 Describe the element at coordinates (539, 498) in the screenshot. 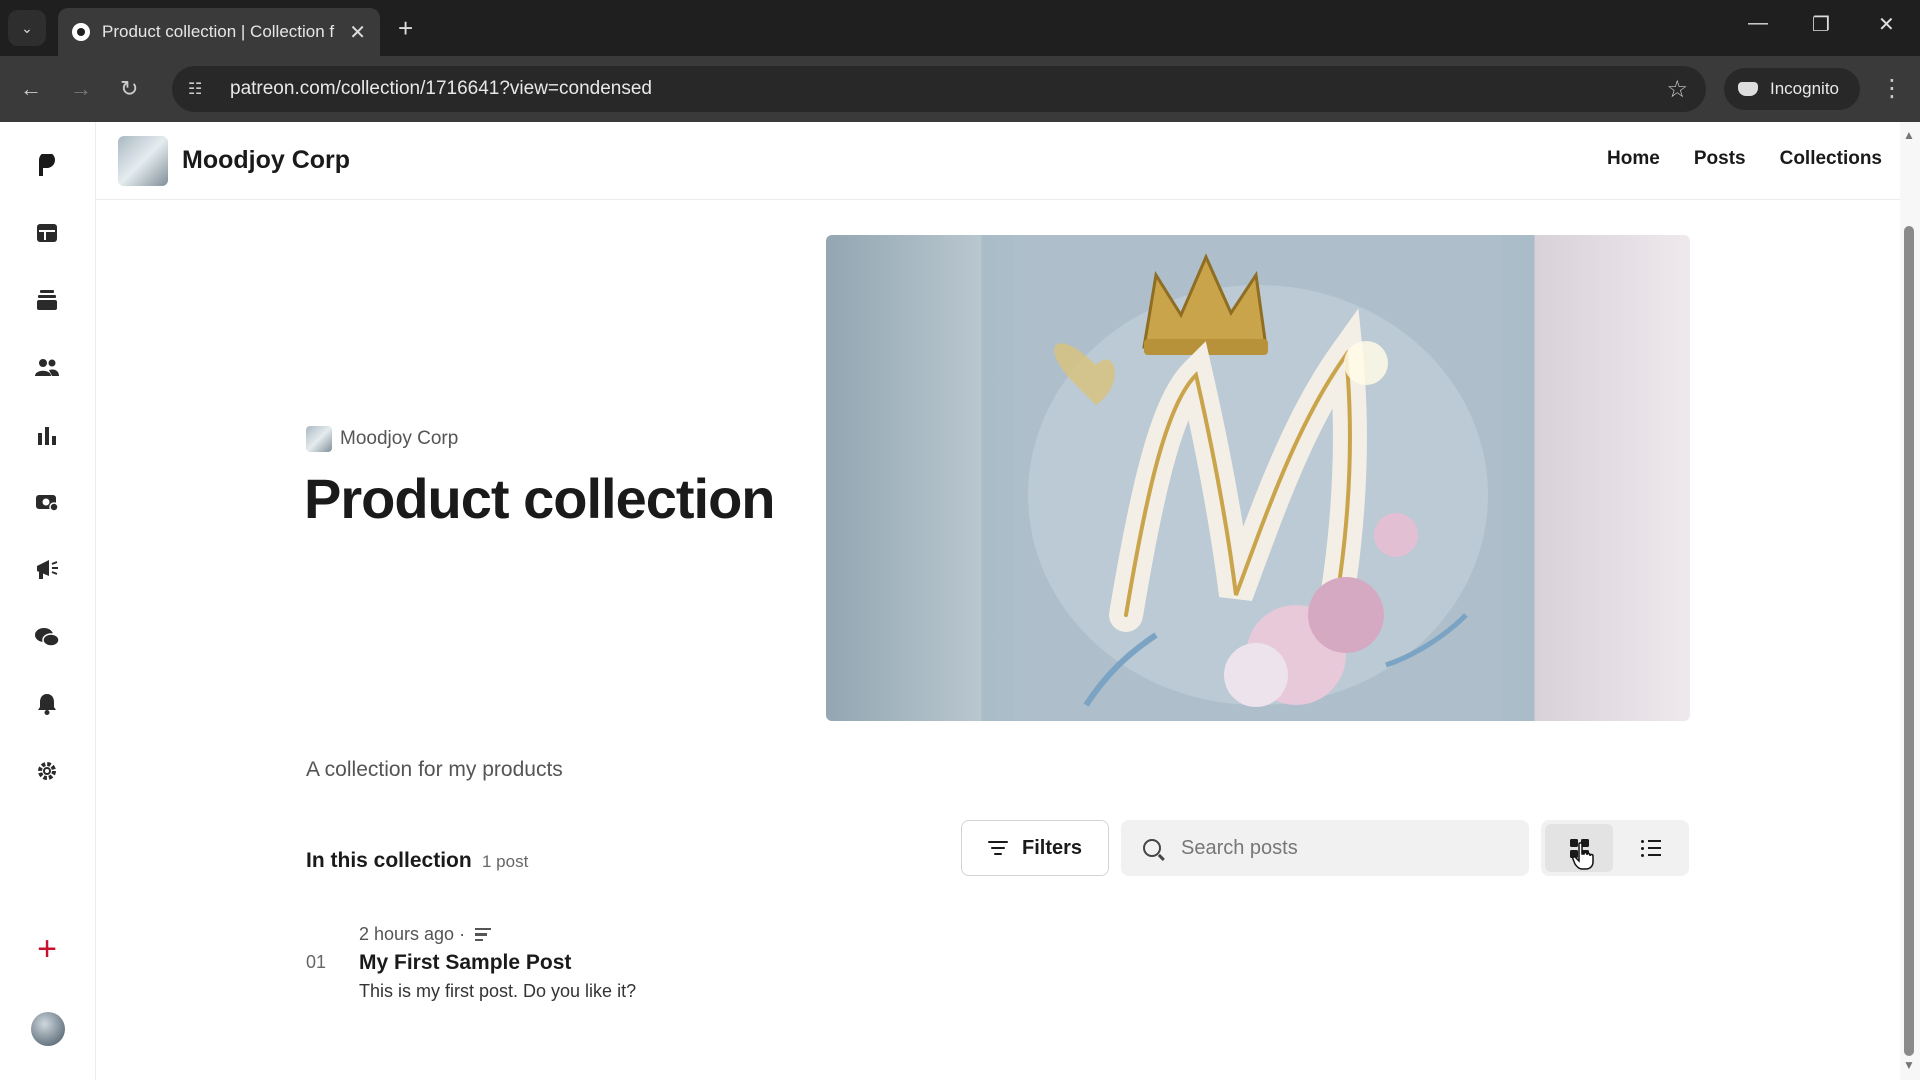

I see `collection-title: Product collection` at that location.